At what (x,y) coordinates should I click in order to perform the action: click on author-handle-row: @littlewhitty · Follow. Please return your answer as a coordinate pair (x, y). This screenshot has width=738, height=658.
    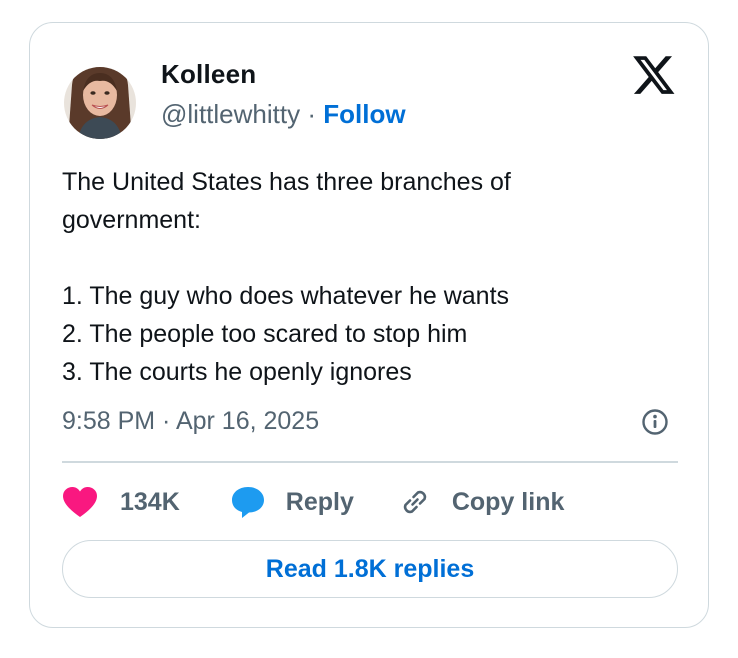
    Looking at the image, I should click on (283, 114).